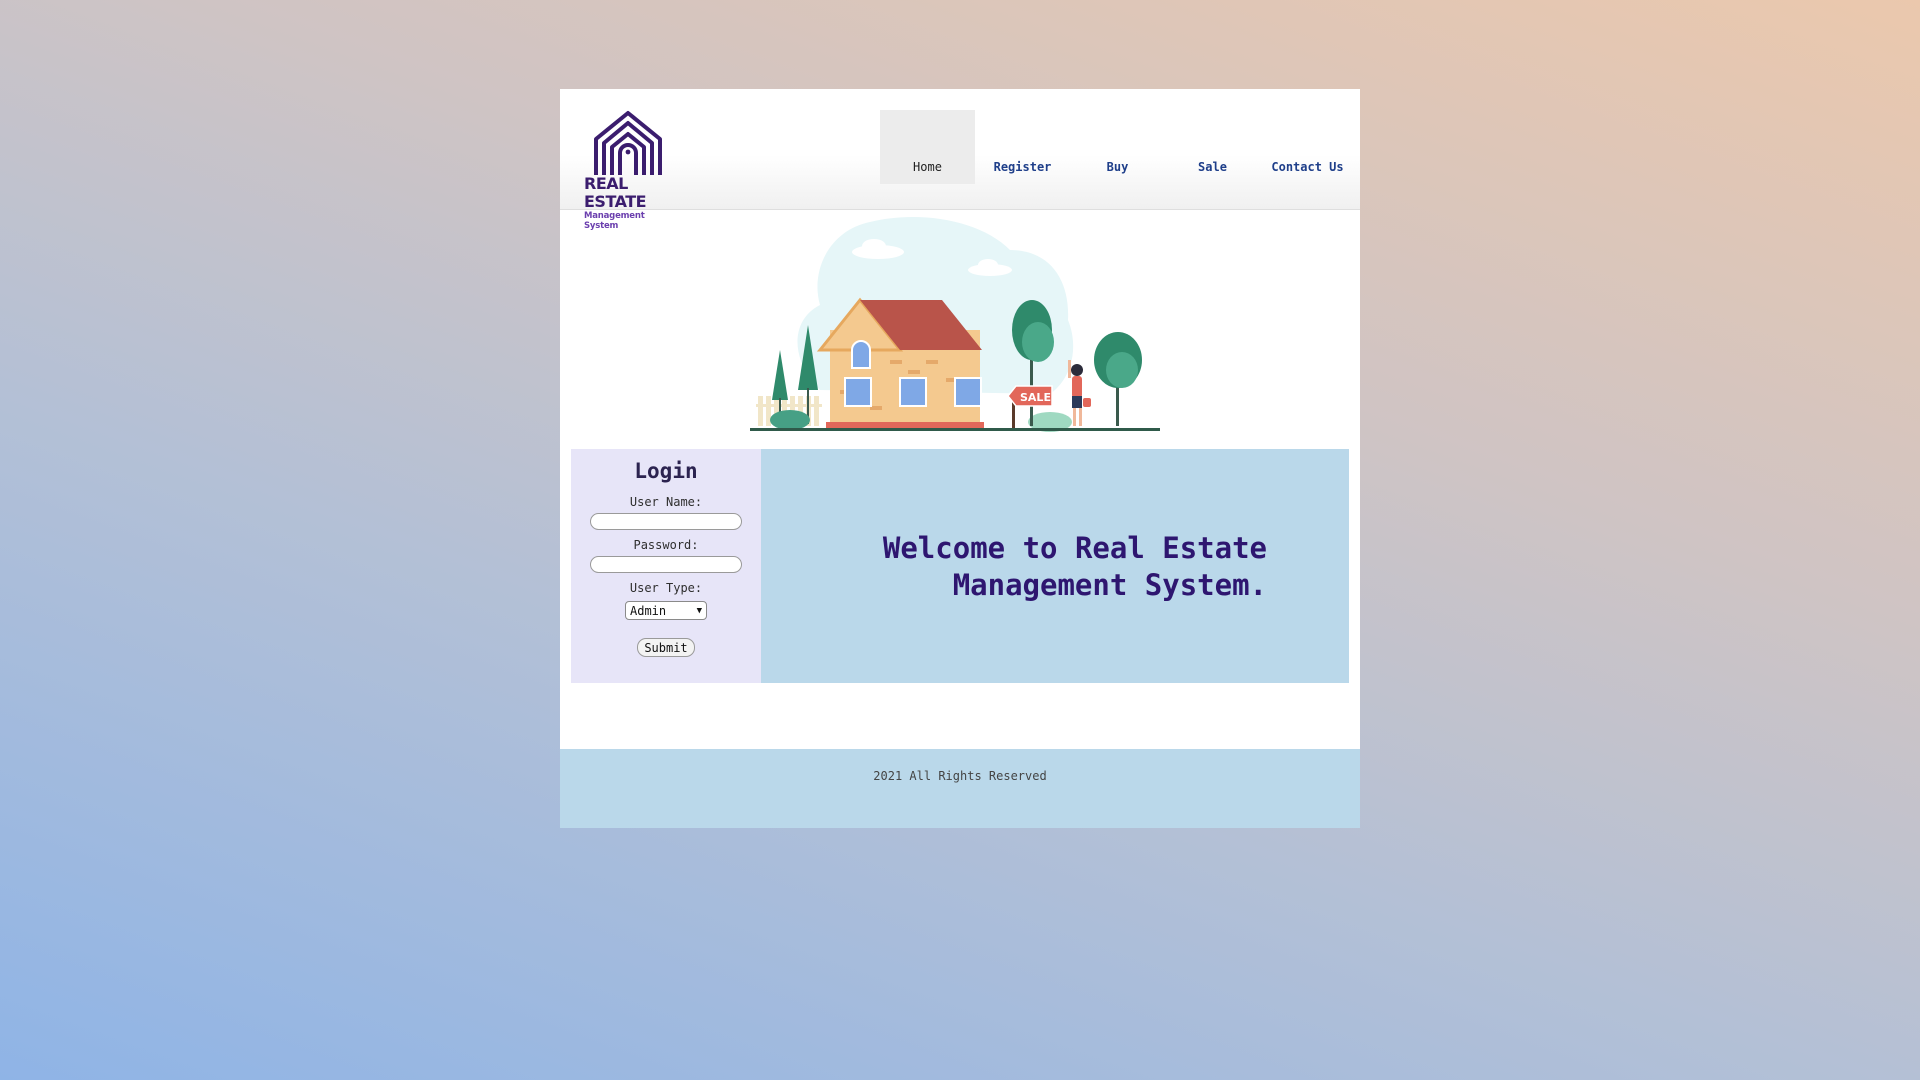 The height and width of the screenshot is (1080, 1920). Describe the element at coordinates (666, 521) in the screenshot. I see `username-input` at that location.